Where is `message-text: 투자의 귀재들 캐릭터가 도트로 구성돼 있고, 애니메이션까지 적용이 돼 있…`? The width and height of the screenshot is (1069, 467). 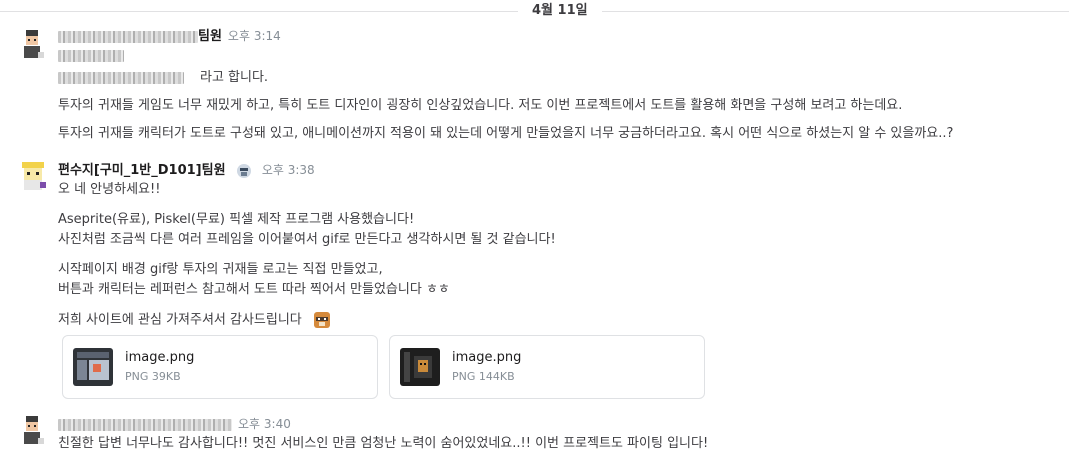 message-text: 투자의 귀재들 캐릭터가 도트로 구성돼 있고, 애니메이션까지 적용이 돼 있… is located at coordinates (506, 133).